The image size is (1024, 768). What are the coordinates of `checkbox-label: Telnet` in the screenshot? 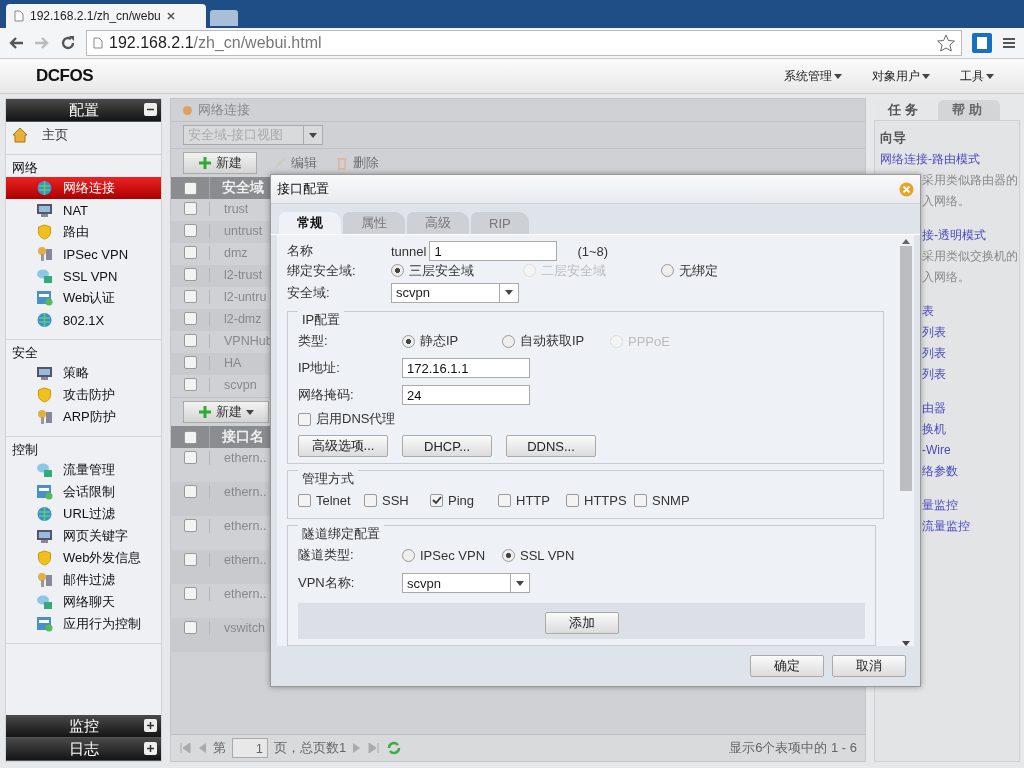 It's located at (333, 500).